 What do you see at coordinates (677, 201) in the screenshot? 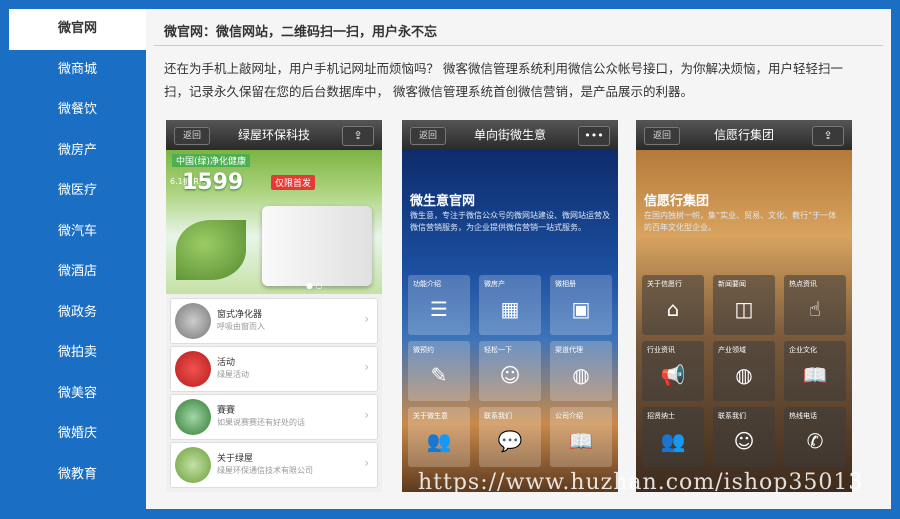
I see `site-heading: 信愿行集团` at bounding box center [677, 201].